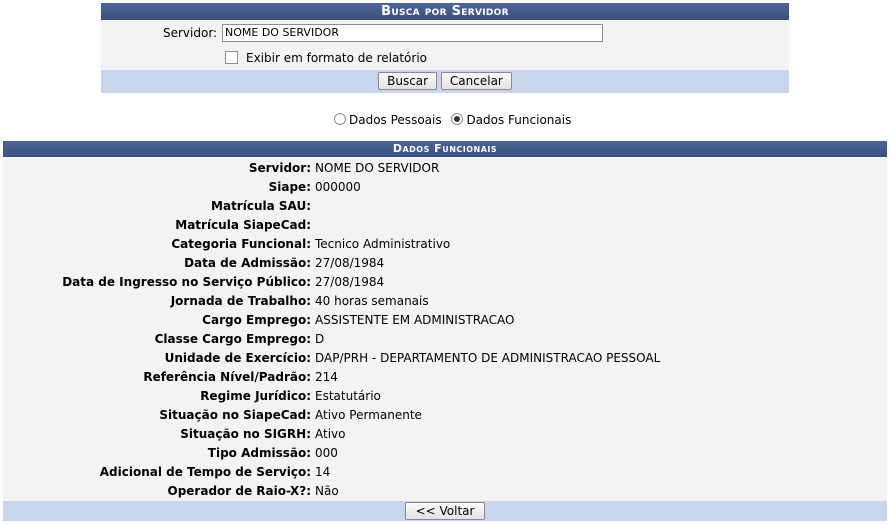 The image size is (890, 524). I want to click on detail-value: D, so click(320, 339).